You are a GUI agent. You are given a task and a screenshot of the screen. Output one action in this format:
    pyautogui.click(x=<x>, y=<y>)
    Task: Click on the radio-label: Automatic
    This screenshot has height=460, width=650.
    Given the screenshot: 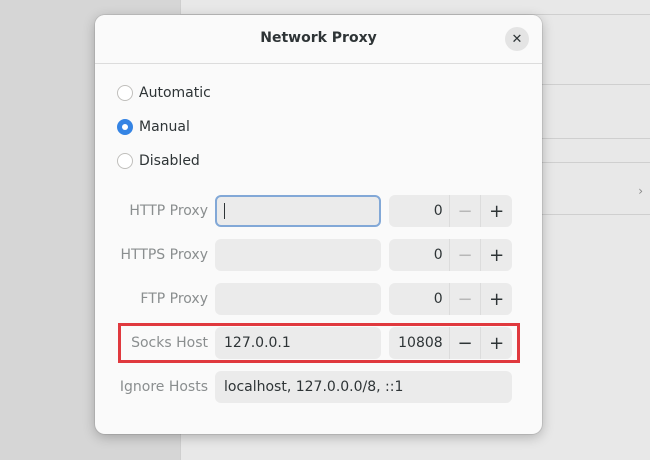 What is the action you would take?
    pyautogui.click(x=175, y=93)
    